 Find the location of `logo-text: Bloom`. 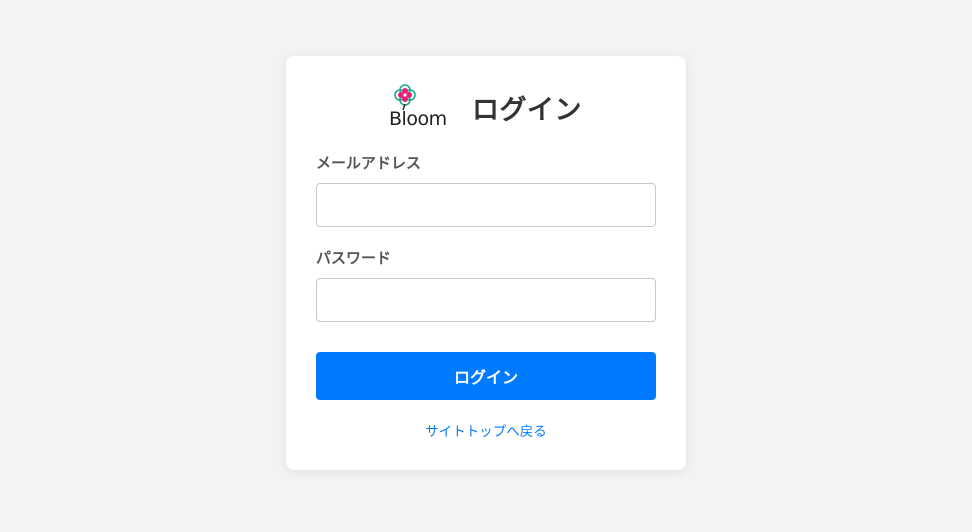

logo-text: Bloom is located at coordinates (418, 118).